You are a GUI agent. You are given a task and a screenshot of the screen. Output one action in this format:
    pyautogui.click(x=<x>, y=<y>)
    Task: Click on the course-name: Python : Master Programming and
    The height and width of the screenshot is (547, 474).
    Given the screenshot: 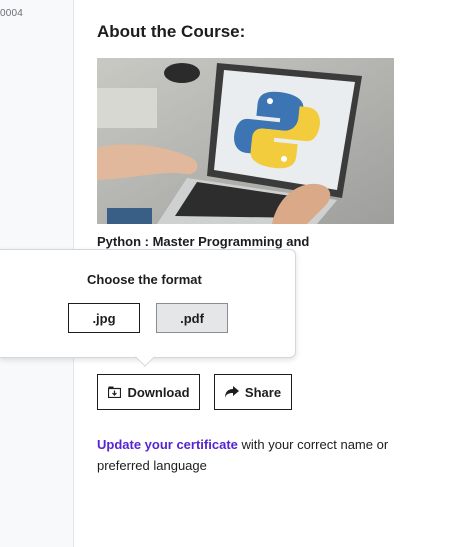 What is the action you would take?
    pyautogui.click(x=203, y=241)
    